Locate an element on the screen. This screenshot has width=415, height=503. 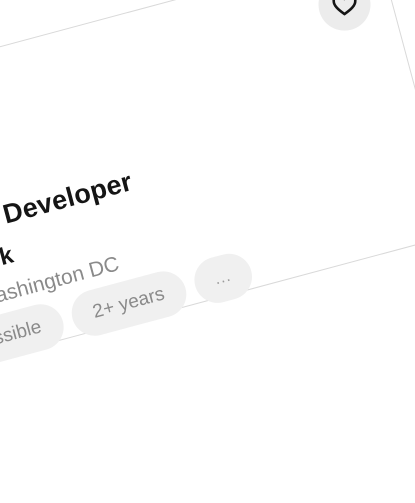
heart-icon is located at coordinates (344, 8).